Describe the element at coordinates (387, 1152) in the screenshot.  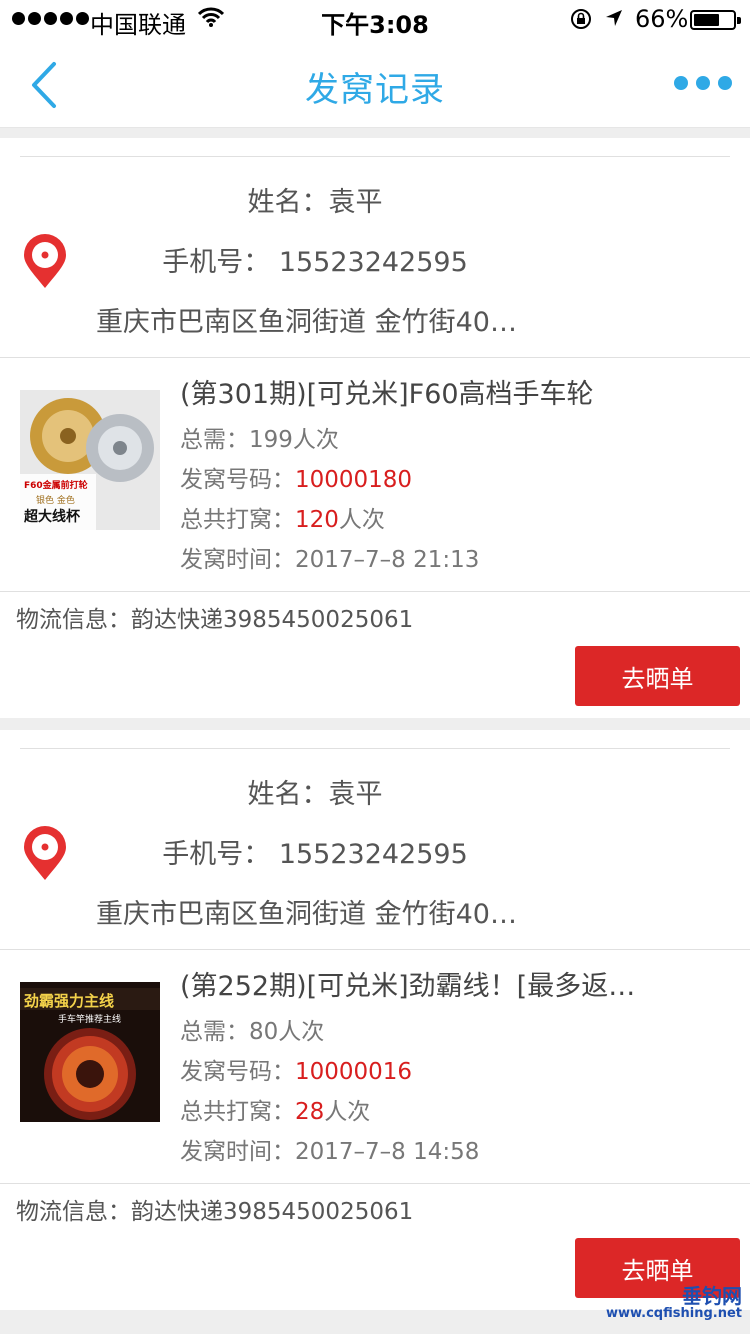
I see `draw-time: 2017–7–8 14:58` at that location.